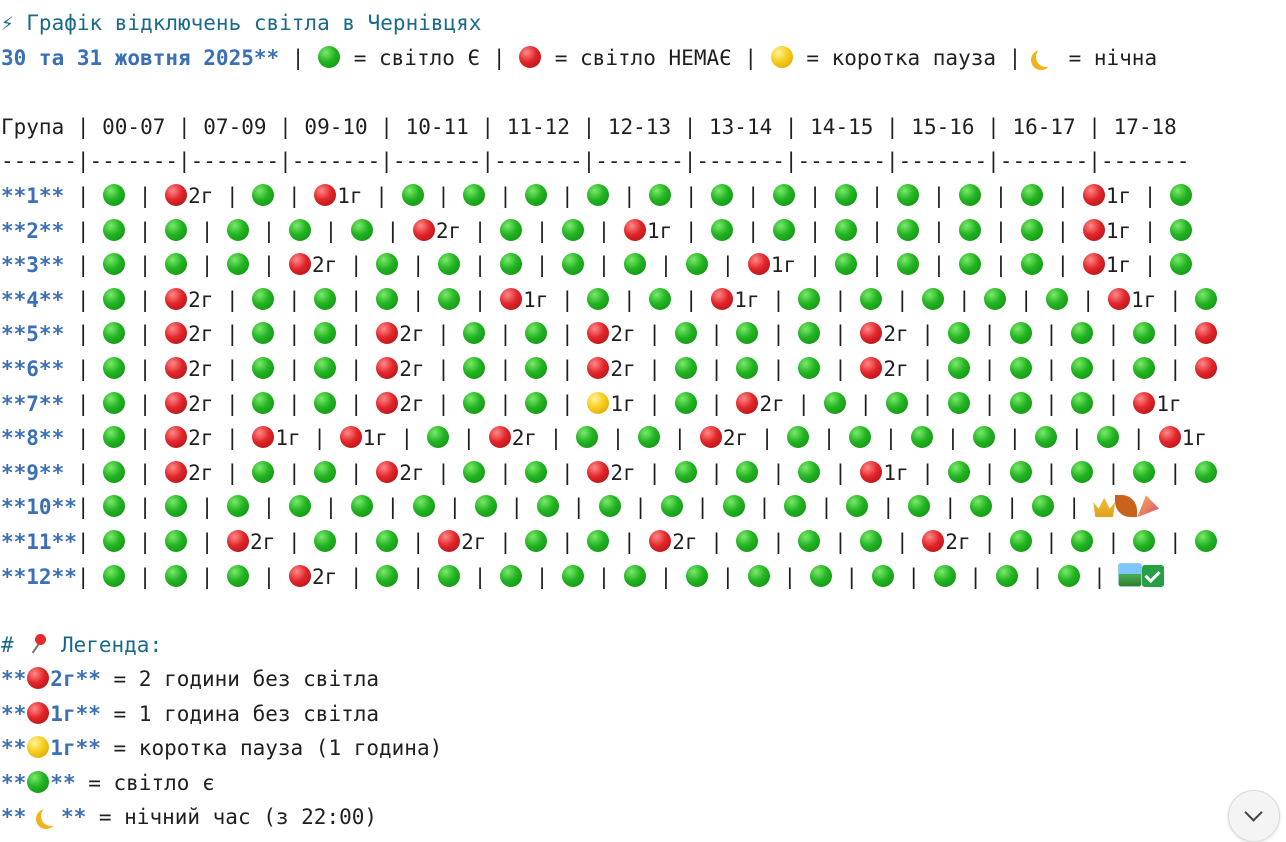  What do you see at coordinates (1104, 507) in the screenshot?
I see `crown-icon` at bounding box center [1104, 507].